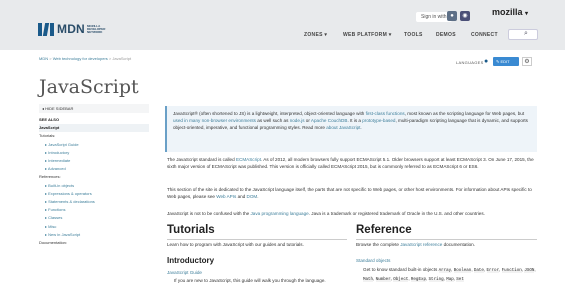 This screenshot has height=298, width=565. Describe the element at coordinates (297, 120) in the screenshot. I see `link-node: node.js` at that location.